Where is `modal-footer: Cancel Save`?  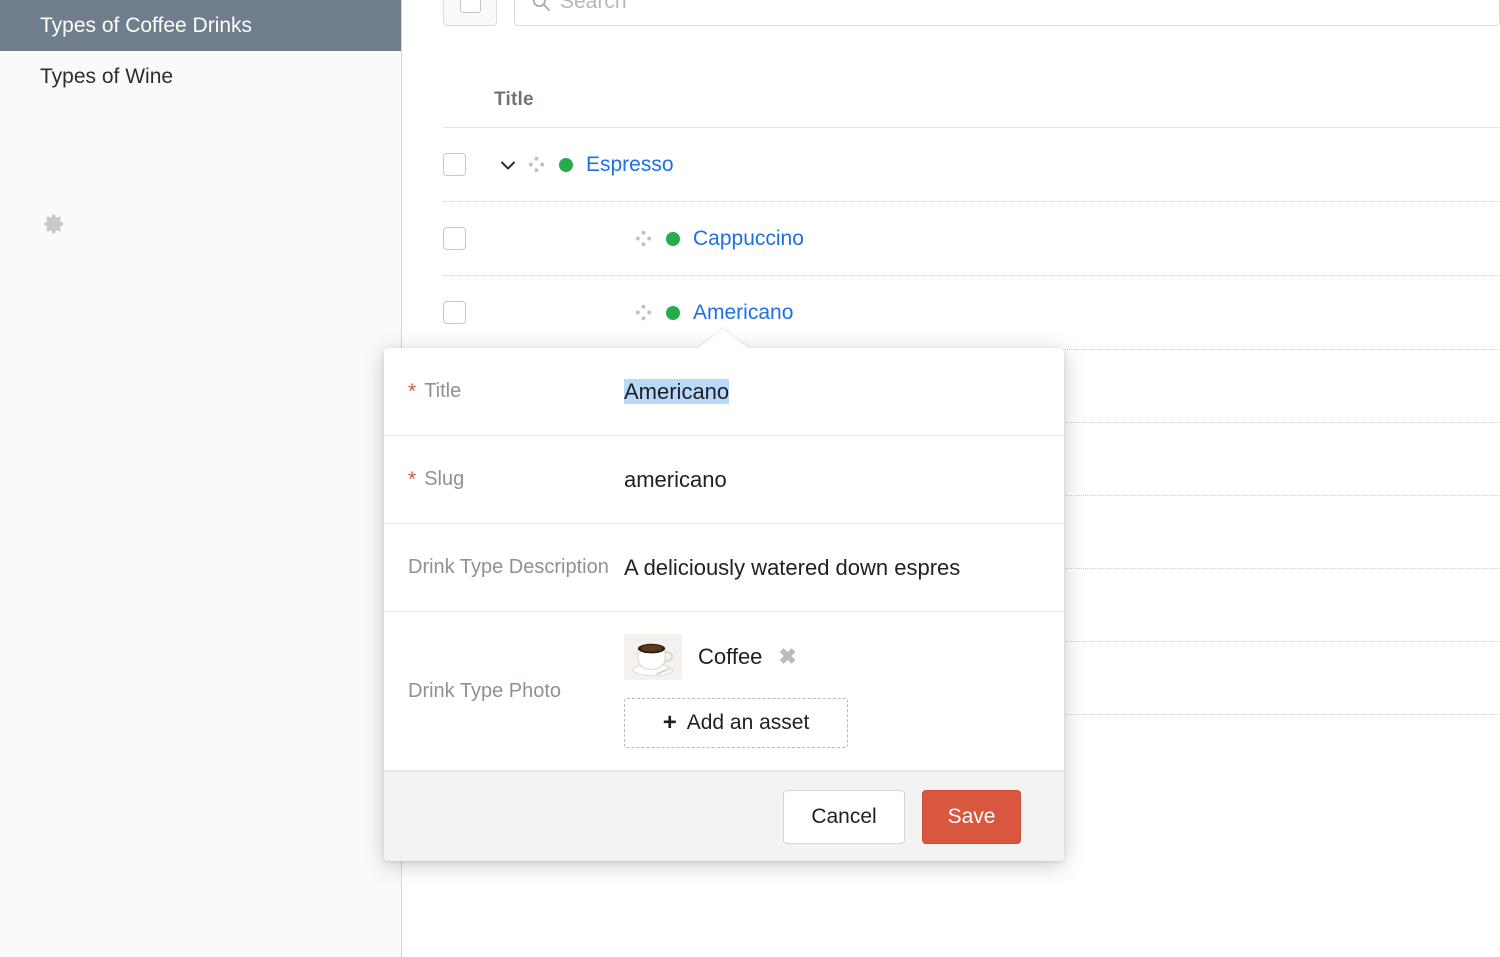 modal-footer: Cancel Save is located at coordinates (724, 816).